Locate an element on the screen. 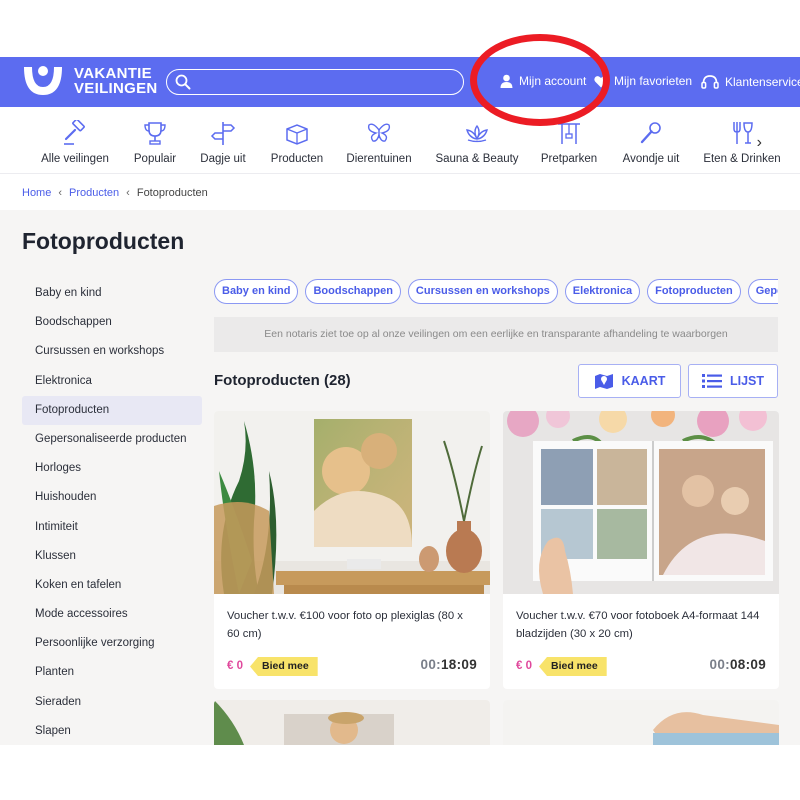 The width and height of the screenshot is (800, 800). category-label: Alle veilingen is located at coordinates (75, 159).